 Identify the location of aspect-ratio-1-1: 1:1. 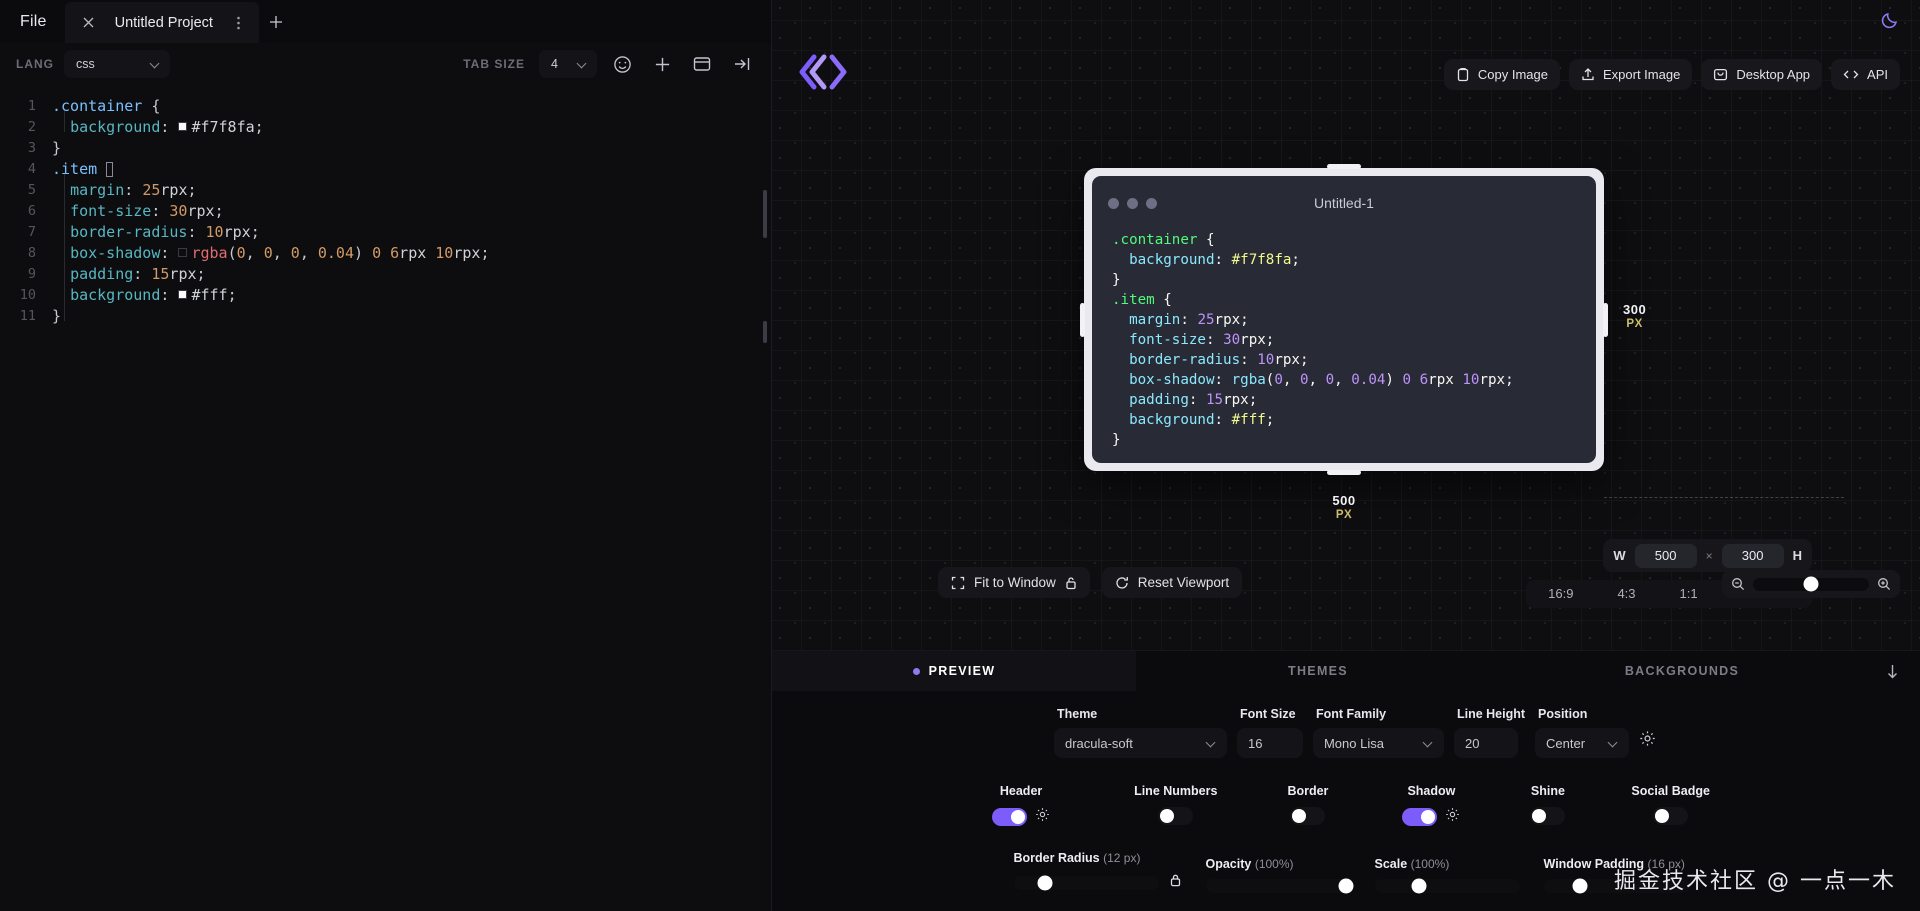
(1689, 594).